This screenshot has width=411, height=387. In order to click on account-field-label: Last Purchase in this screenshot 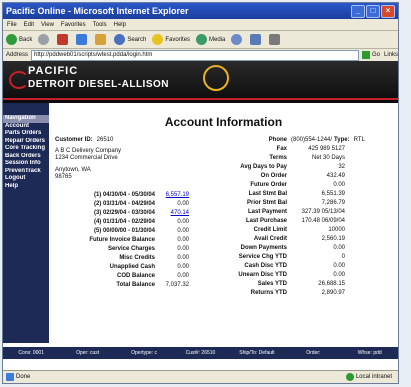, I will do `click(266, 220)`.